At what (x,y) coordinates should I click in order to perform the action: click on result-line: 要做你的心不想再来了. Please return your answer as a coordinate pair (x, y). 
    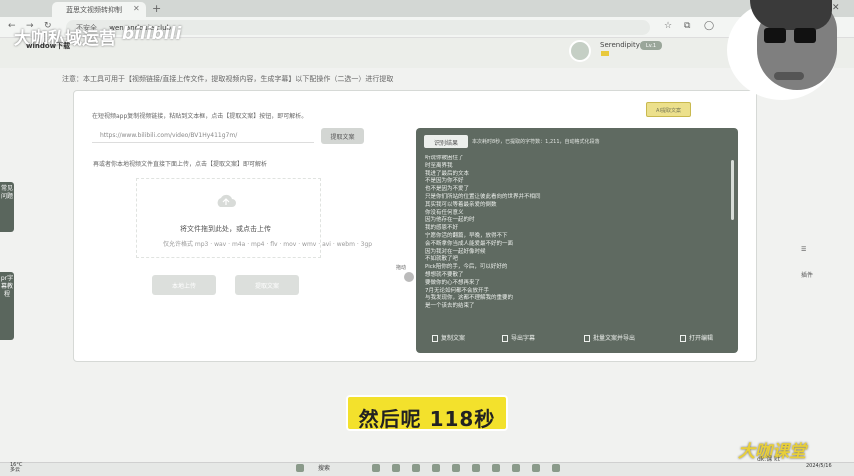
    Looking at the image, I should click on (453, 282).